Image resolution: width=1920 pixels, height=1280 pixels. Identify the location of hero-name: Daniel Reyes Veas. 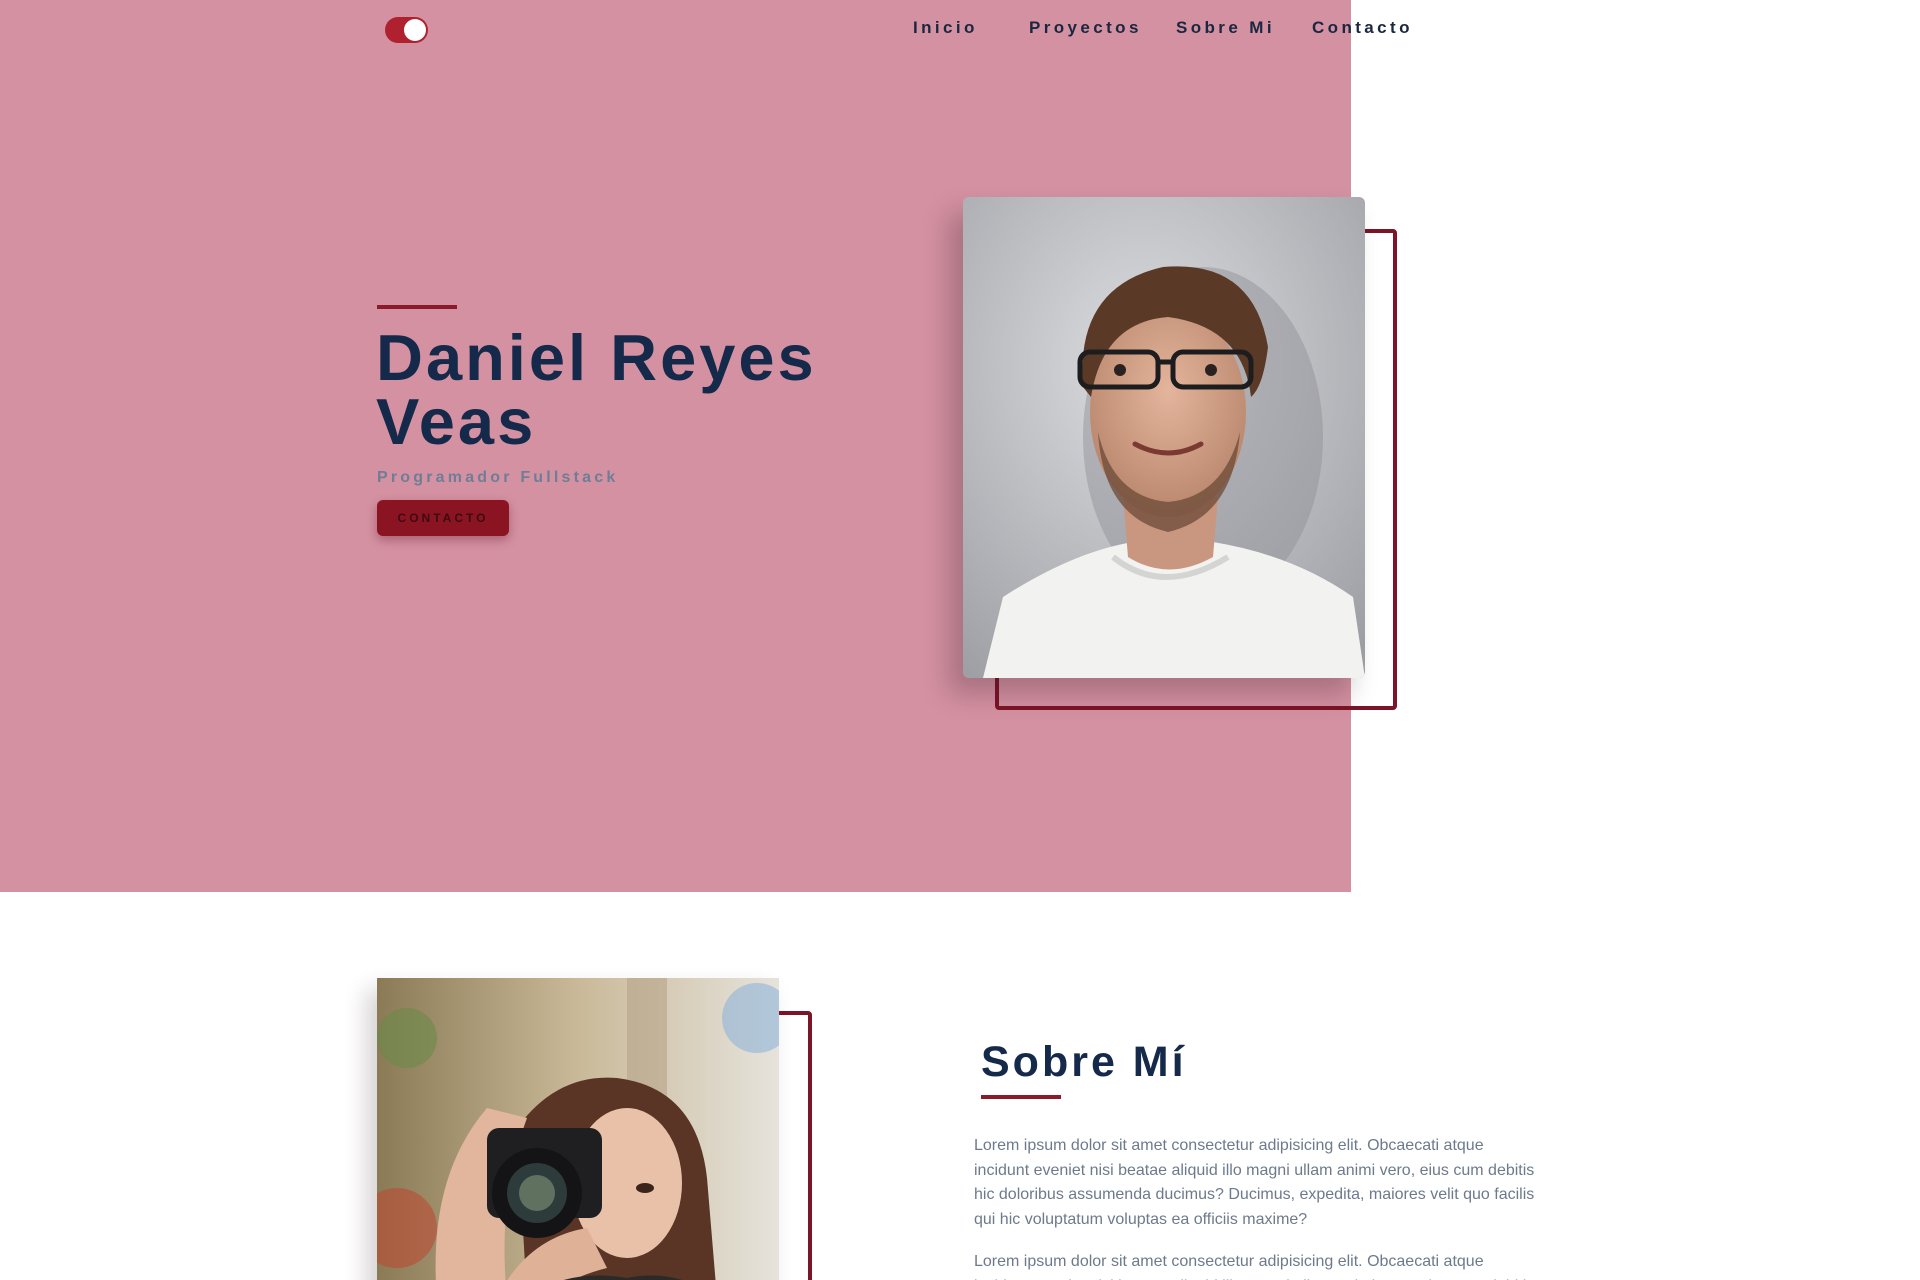
(596, 389).